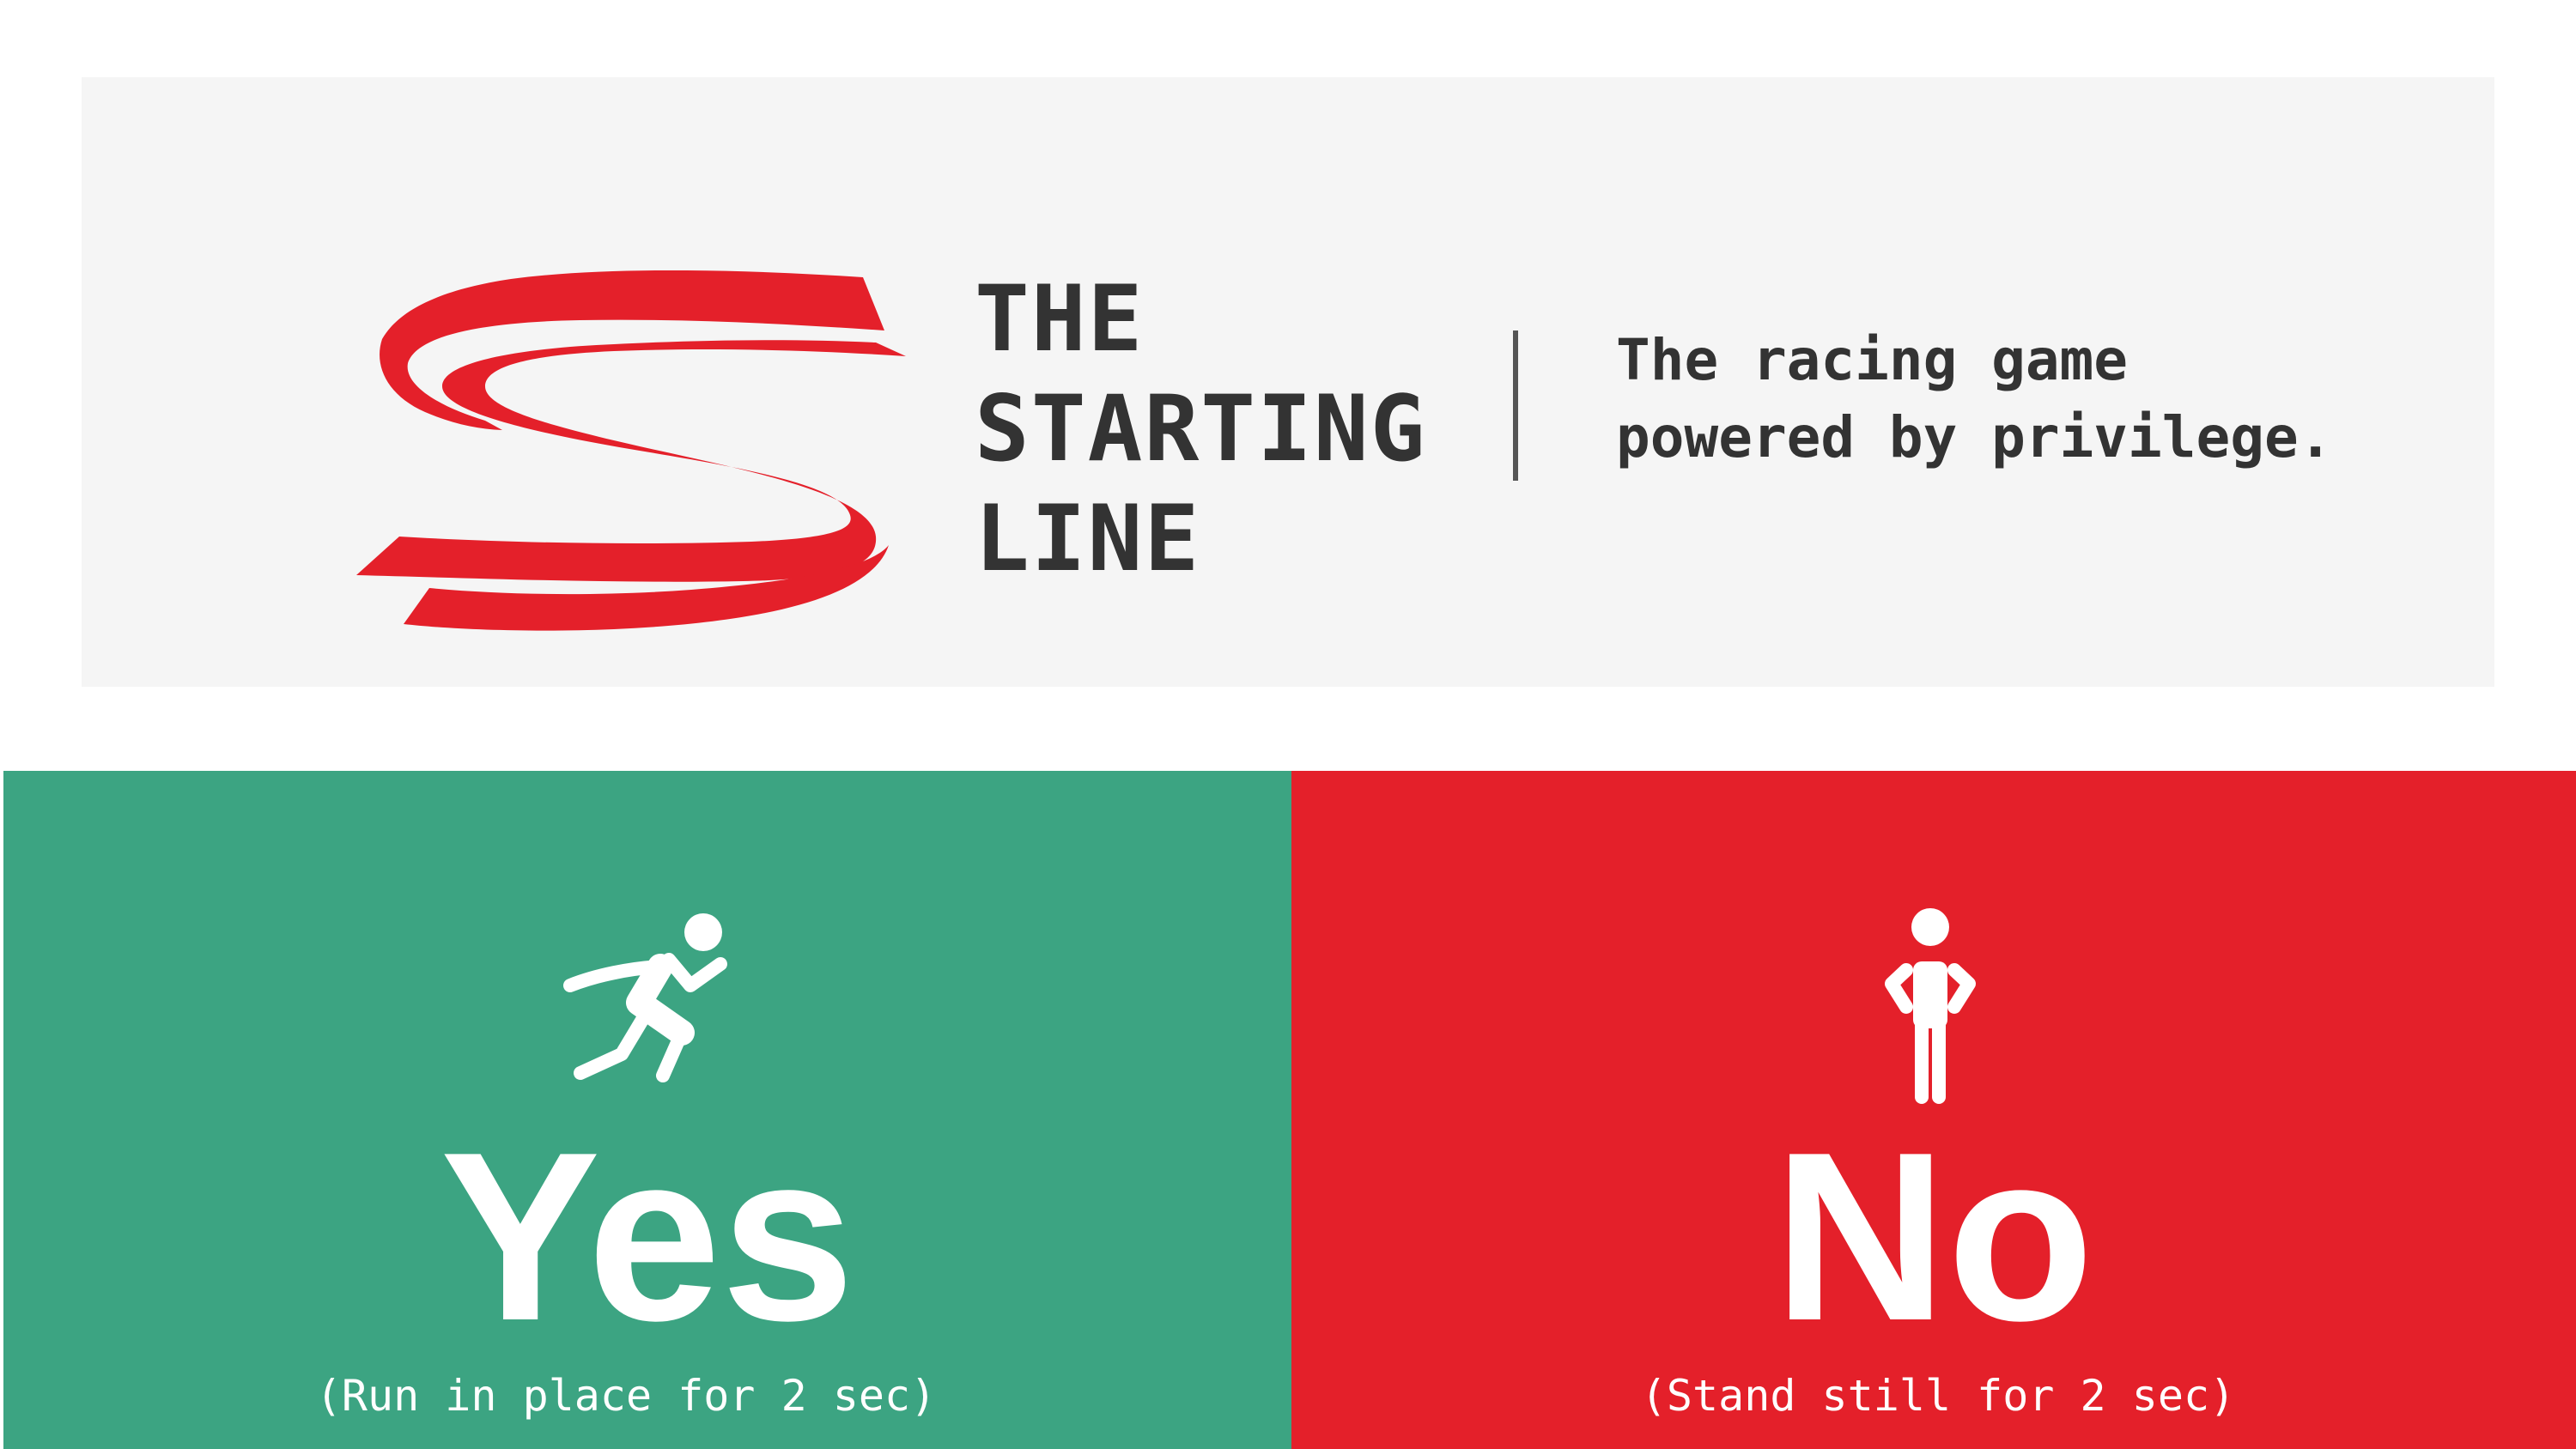 This screenshot has width=2576, height=1449. Describe the element at coordinates (1515, 405) in the screenshot. I see `title-divider` at that location.